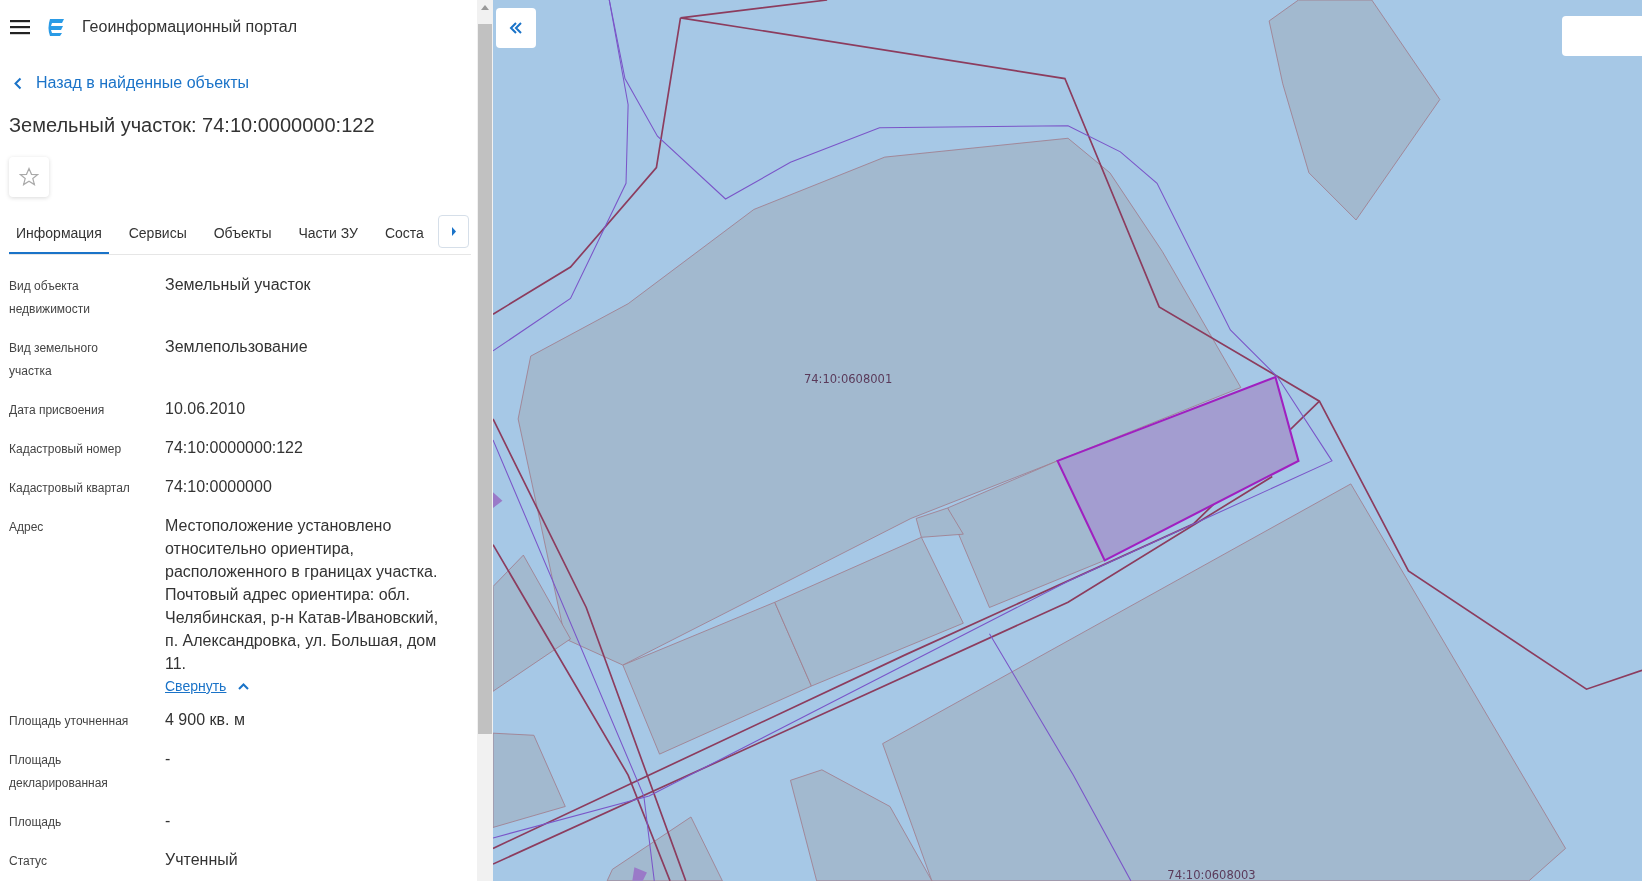  I want to click on cadastral-label: 74:10:0608003, so click(1211, 874).